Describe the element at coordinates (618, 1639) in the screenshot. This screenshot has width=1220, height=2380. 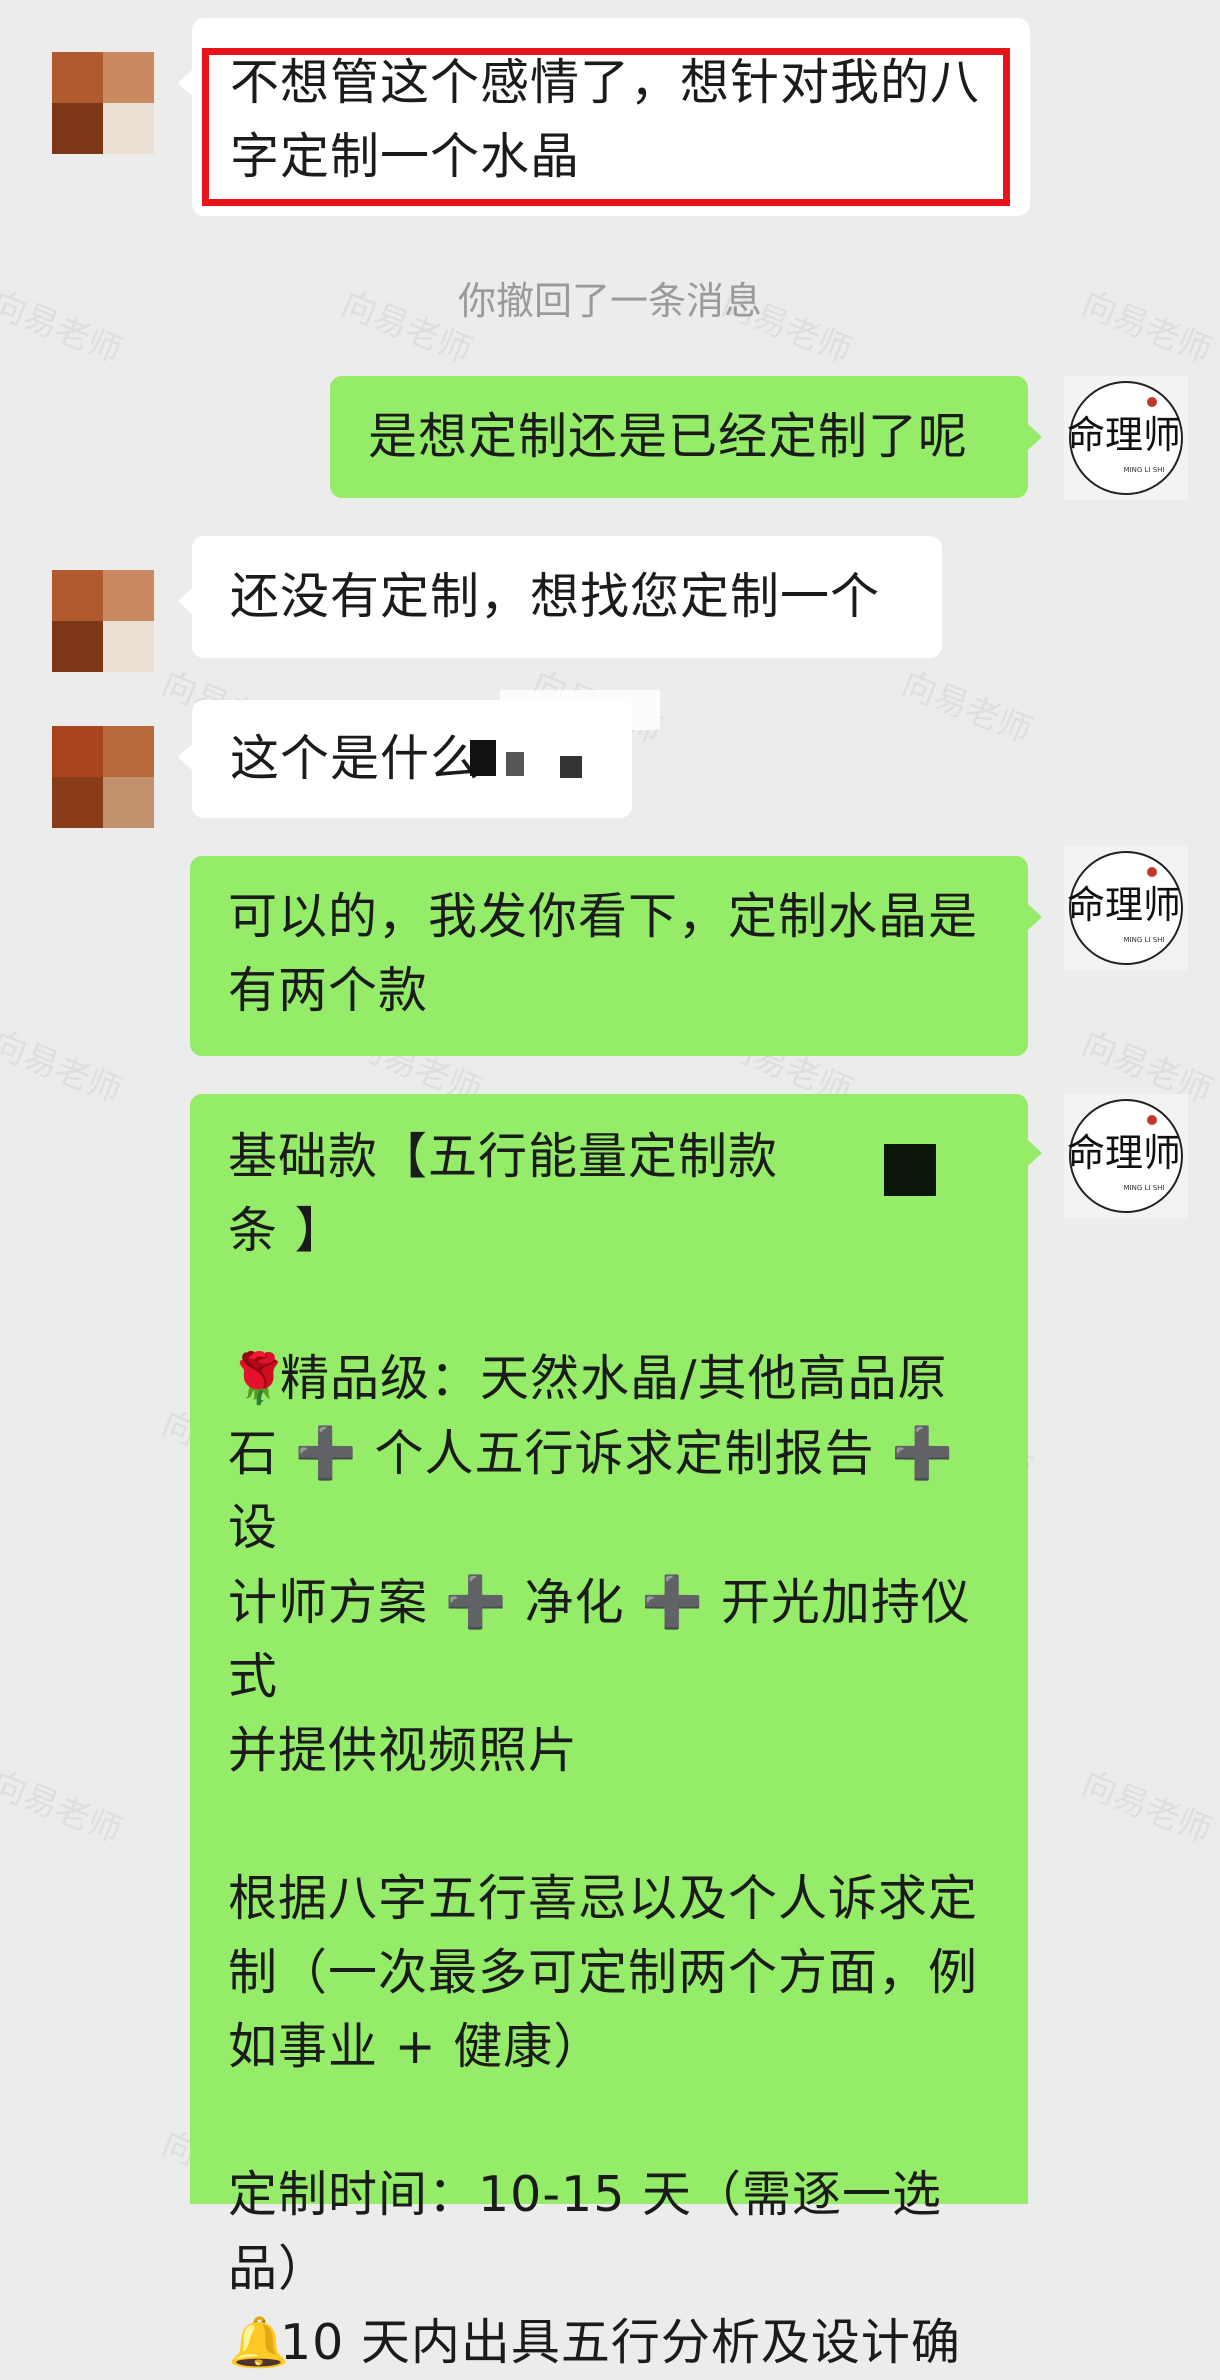
I see `message-line-plus: 计师方案 ➕ 净化 ➕ 开光加持仪式` at that location.